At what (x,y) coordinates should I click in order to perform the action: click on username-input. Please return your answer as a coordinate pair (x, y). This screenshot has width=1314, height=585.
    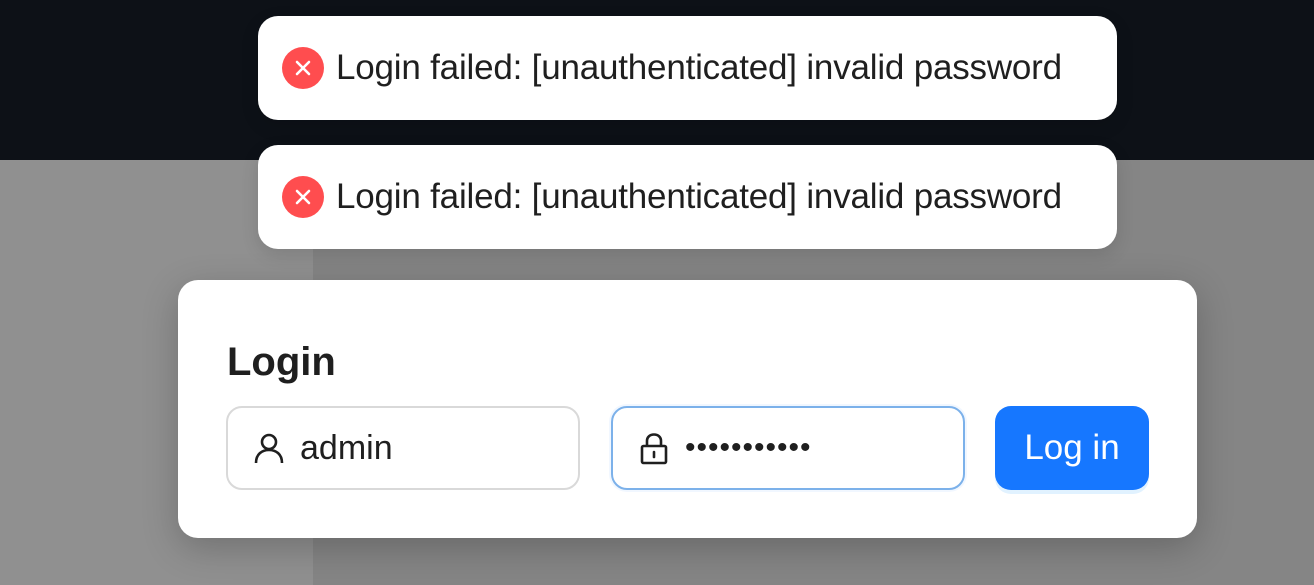
    Looking at the image, I should click on (435, 448).